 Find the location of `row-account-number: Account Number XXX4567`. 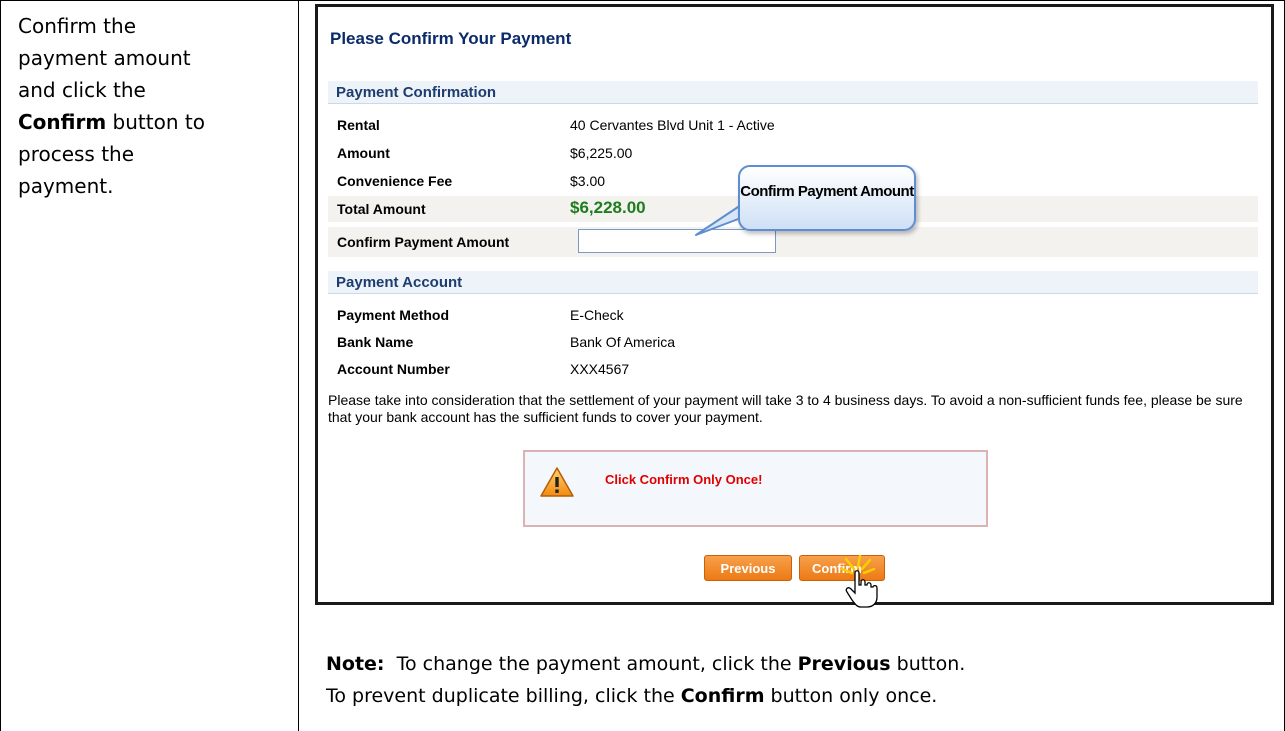

row-account-number: Account Number XXX4567 is located at coordinates (793, 369).